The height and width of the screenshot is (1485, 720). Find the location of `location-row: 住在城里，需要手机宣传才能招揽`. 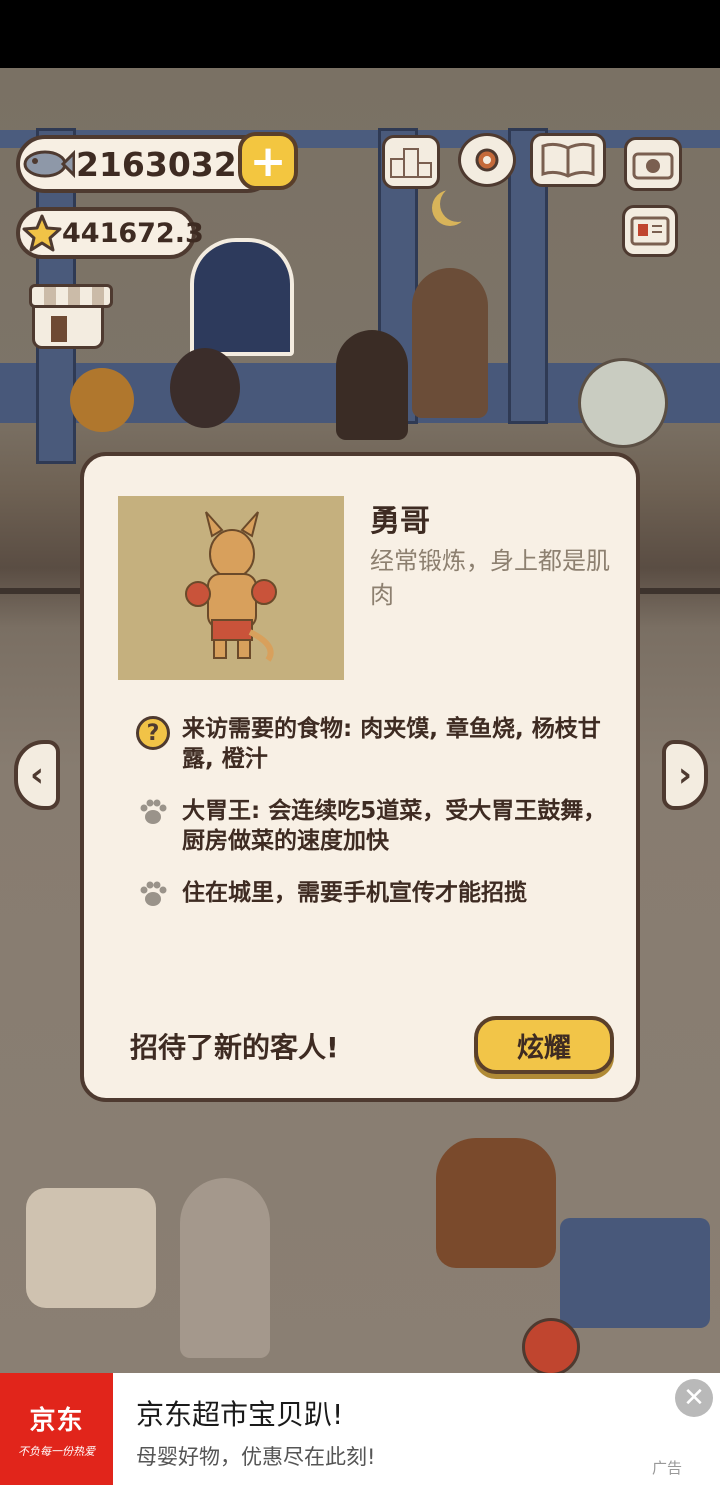

location-row: 住在城里，需要手机宣传才能招揽 is located at coordinates (372, 893).